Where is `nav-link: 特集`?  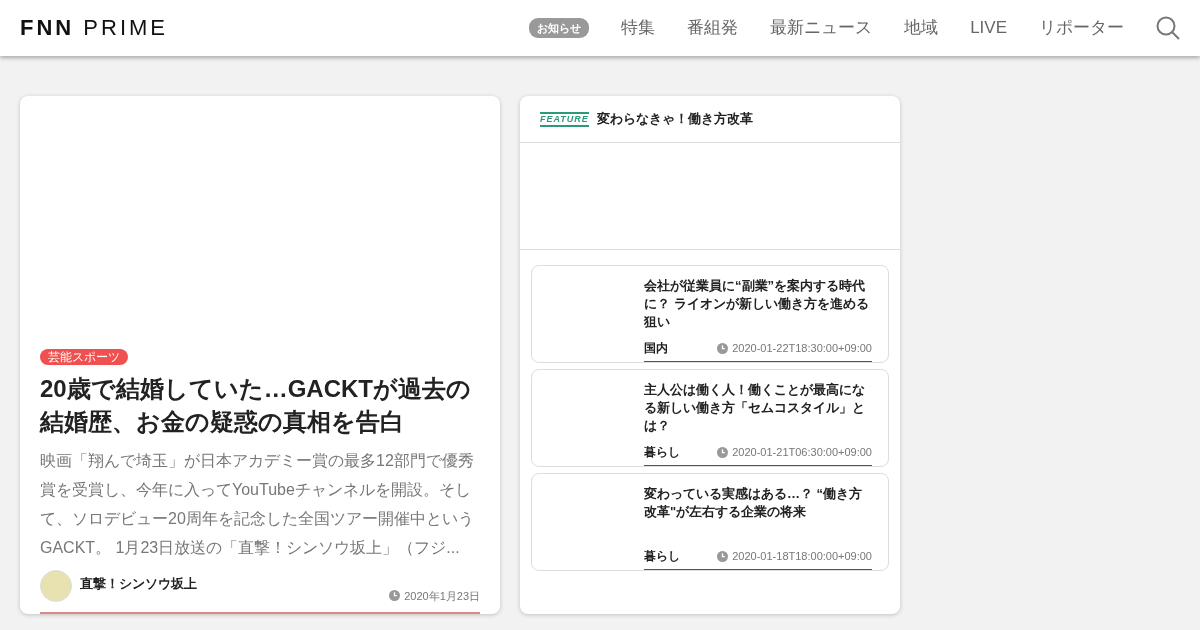
nav-link: 特集 is located at coordinates (638, 28).